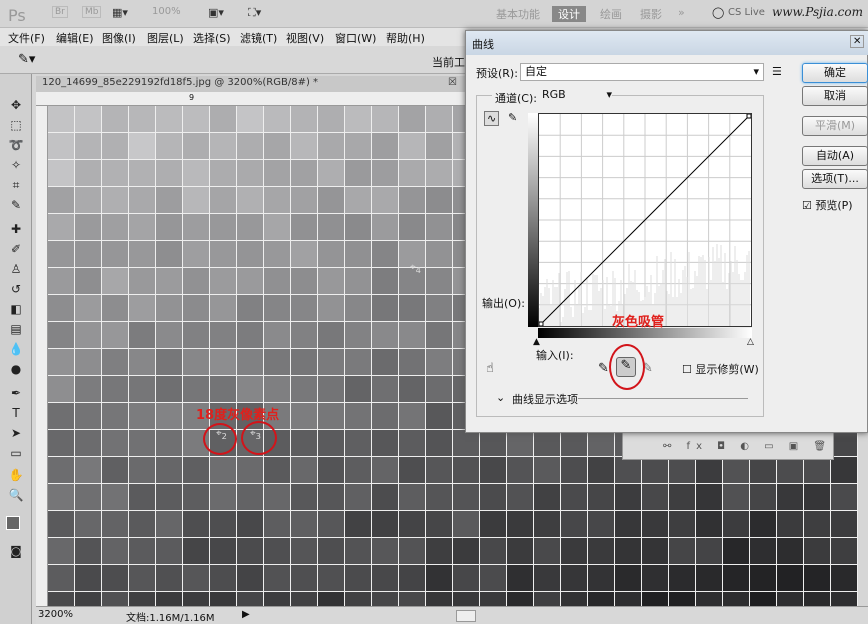  I want to click on hand-tool-icon: ✋, so click(16, 476).